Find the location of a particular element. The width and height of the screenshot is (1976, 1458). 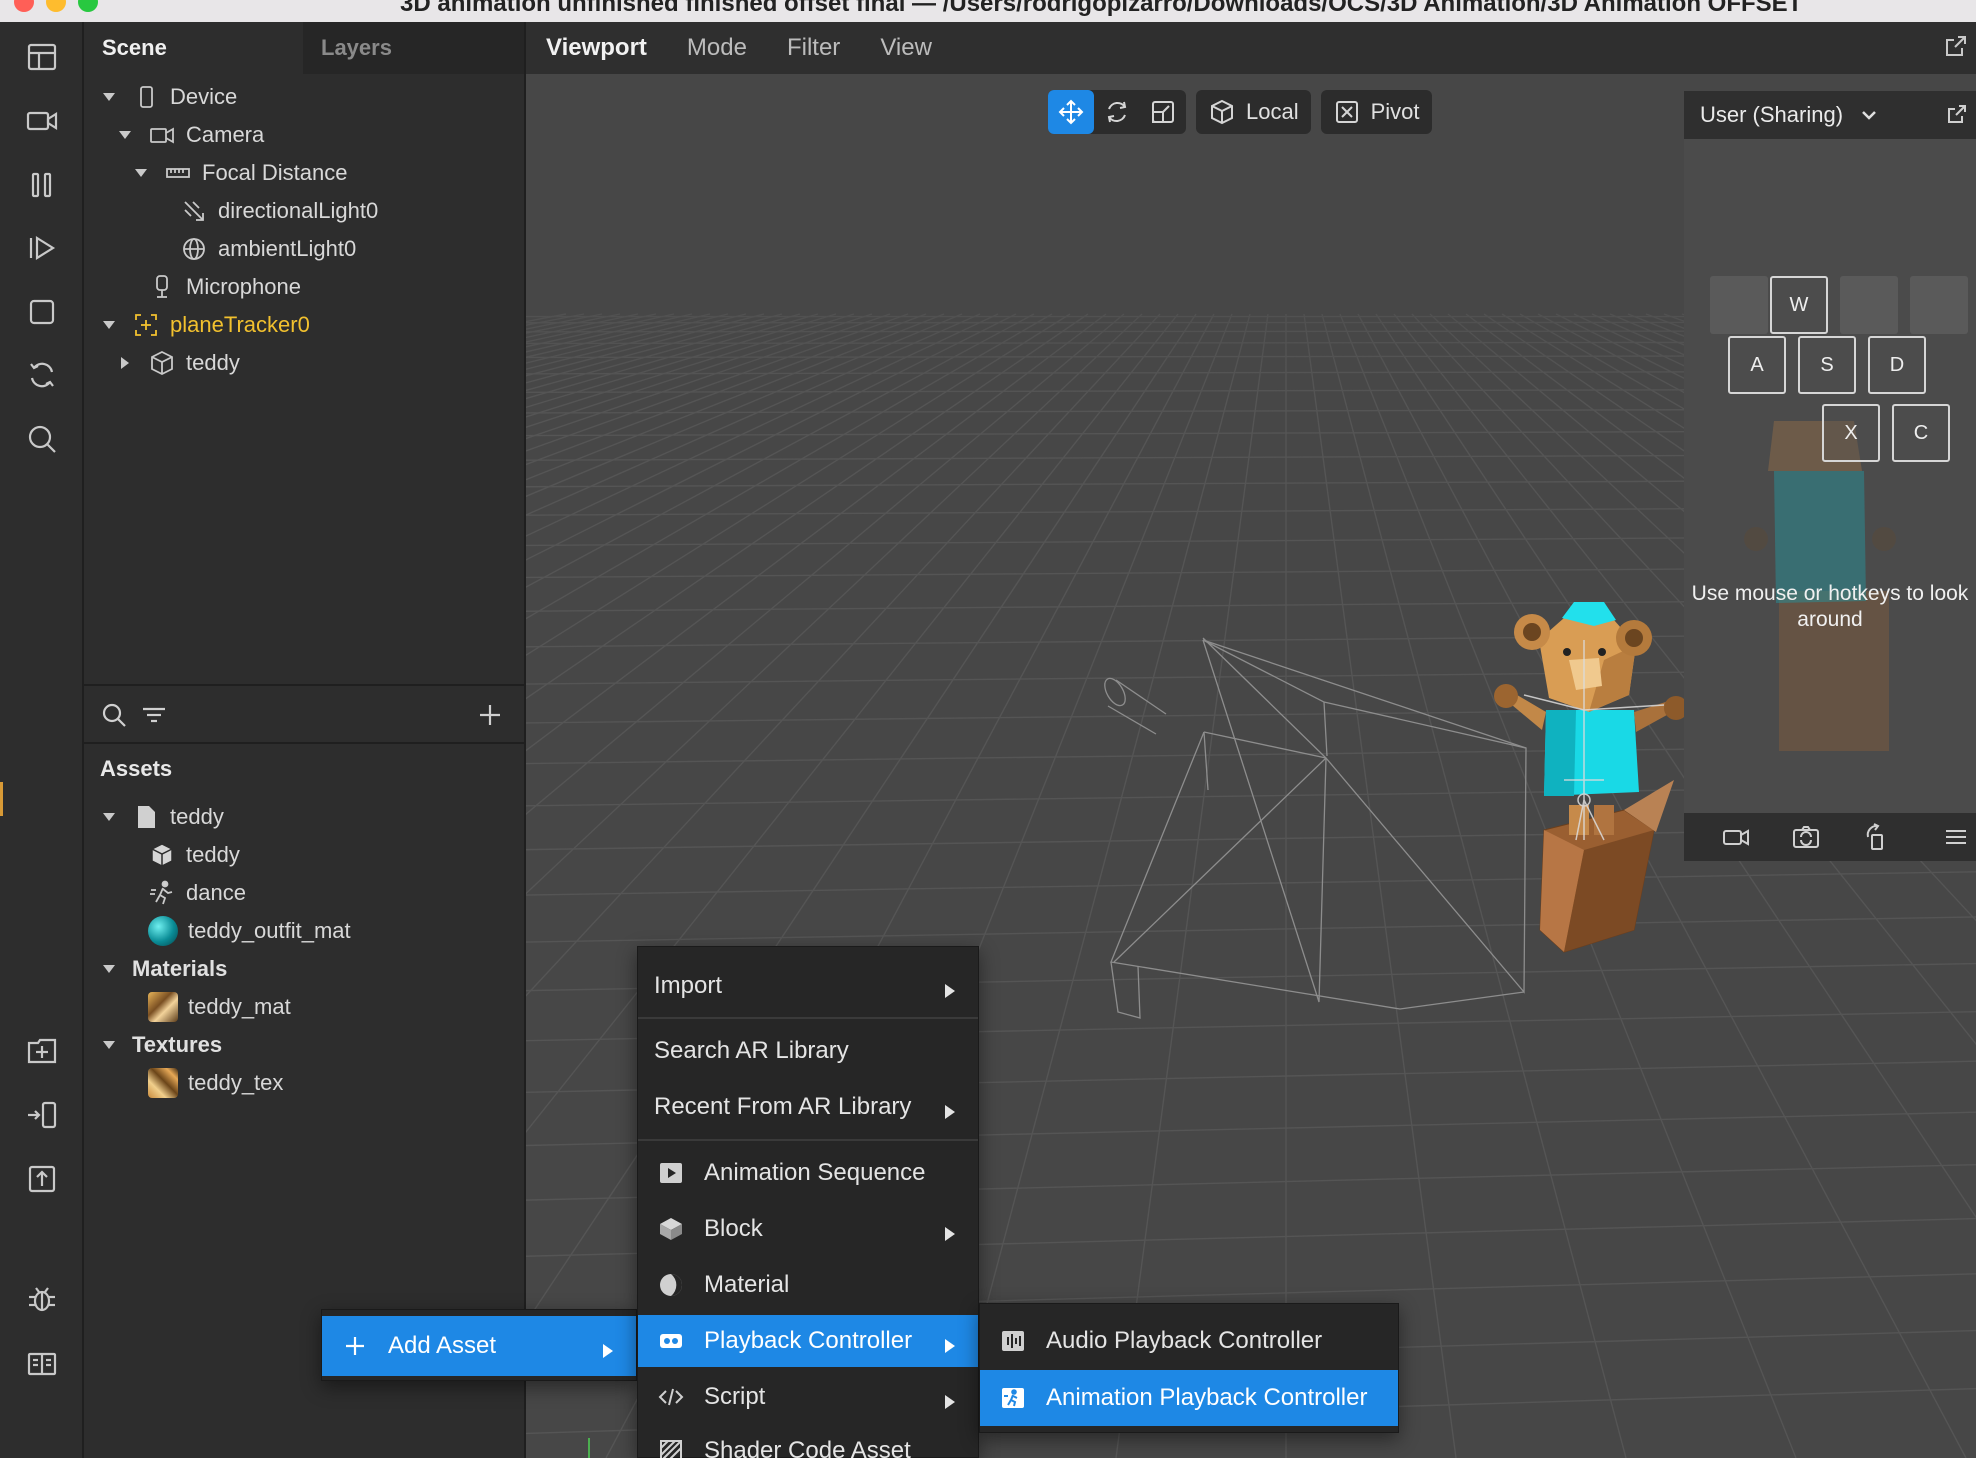

add-asset-label: Add Asset is located at coordinates (442, 1345).